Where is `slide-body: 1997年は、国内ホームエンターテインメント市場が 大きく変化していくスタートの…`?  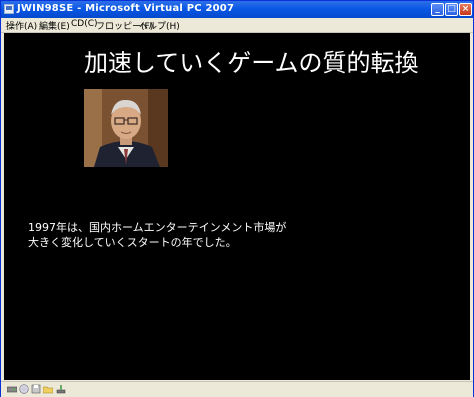 slide-body: 1997年は、国内ホームエンターテインメント市場が 大きく変化していくスタートの… is located at coordinates (157, 235).